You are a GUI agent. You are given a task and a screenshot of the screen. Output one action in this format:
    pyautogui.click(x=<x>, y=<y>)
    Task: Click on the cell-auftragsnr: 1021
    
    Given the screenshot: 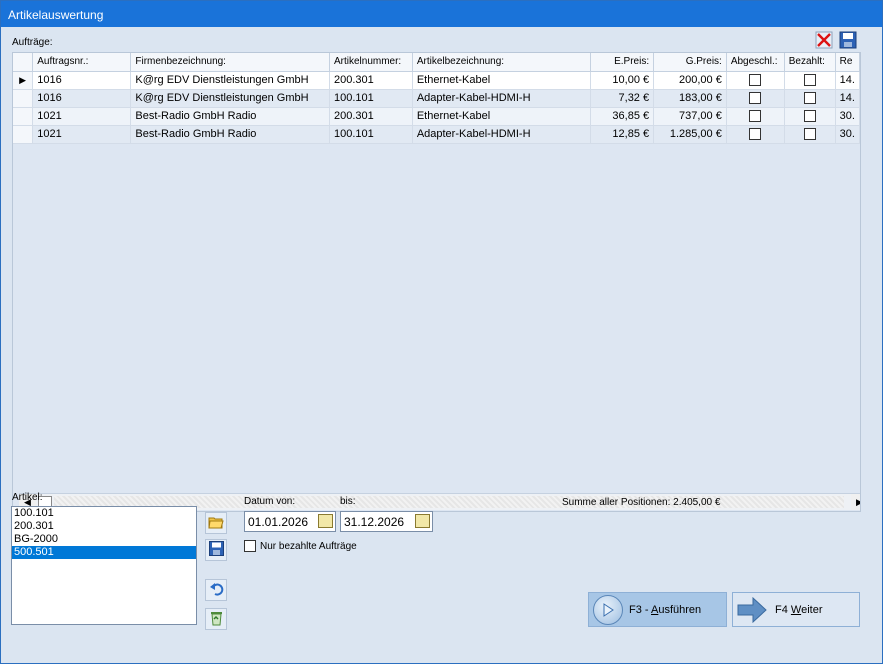 What is the action you would take?
    pyautogui.click(x=82, y=134)
    